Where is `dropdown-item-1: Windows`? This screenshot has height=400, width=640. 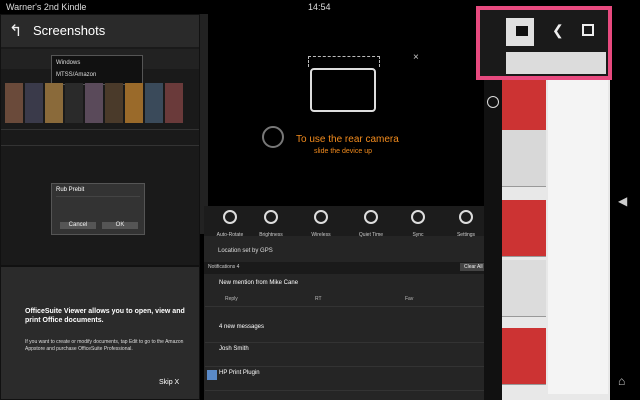
dropdown-item-1: Windows is located at coordinates (68, 63).